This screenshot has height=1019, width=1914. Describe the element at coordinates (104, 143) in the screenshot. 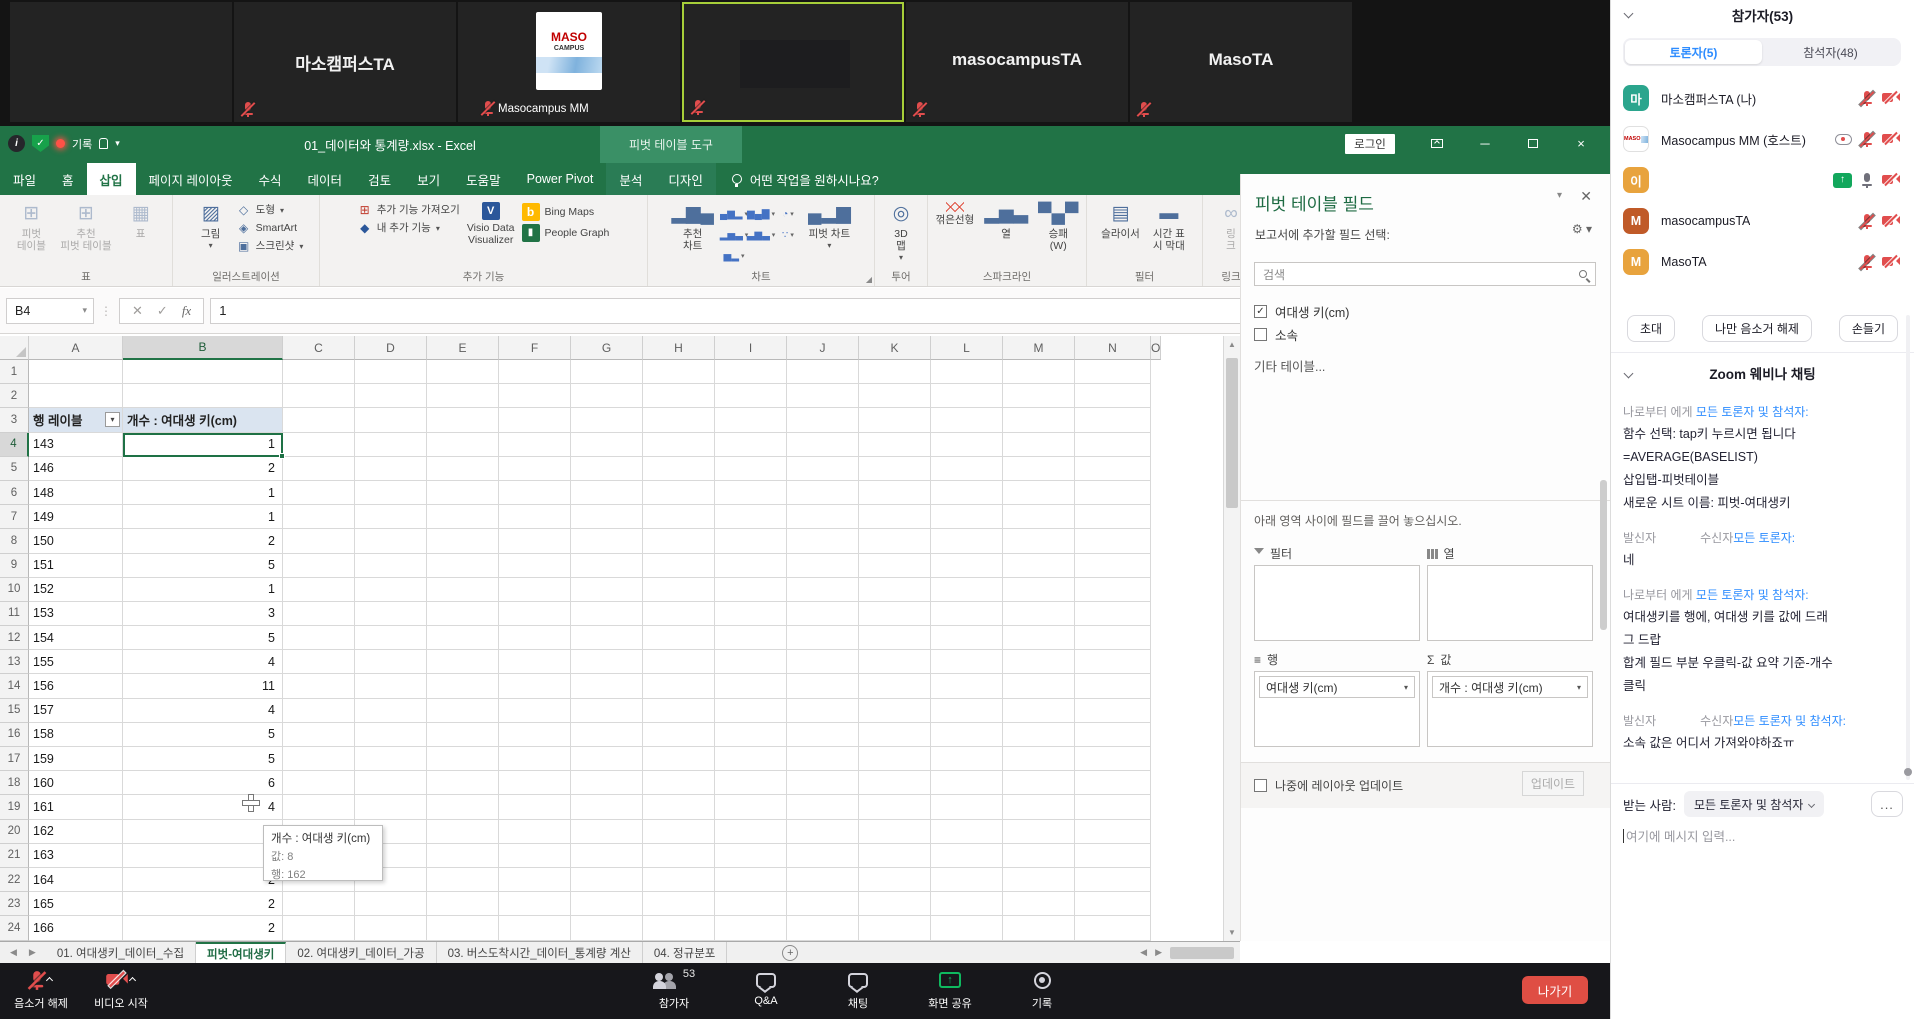

I see `touch-mode-icon` at that location.